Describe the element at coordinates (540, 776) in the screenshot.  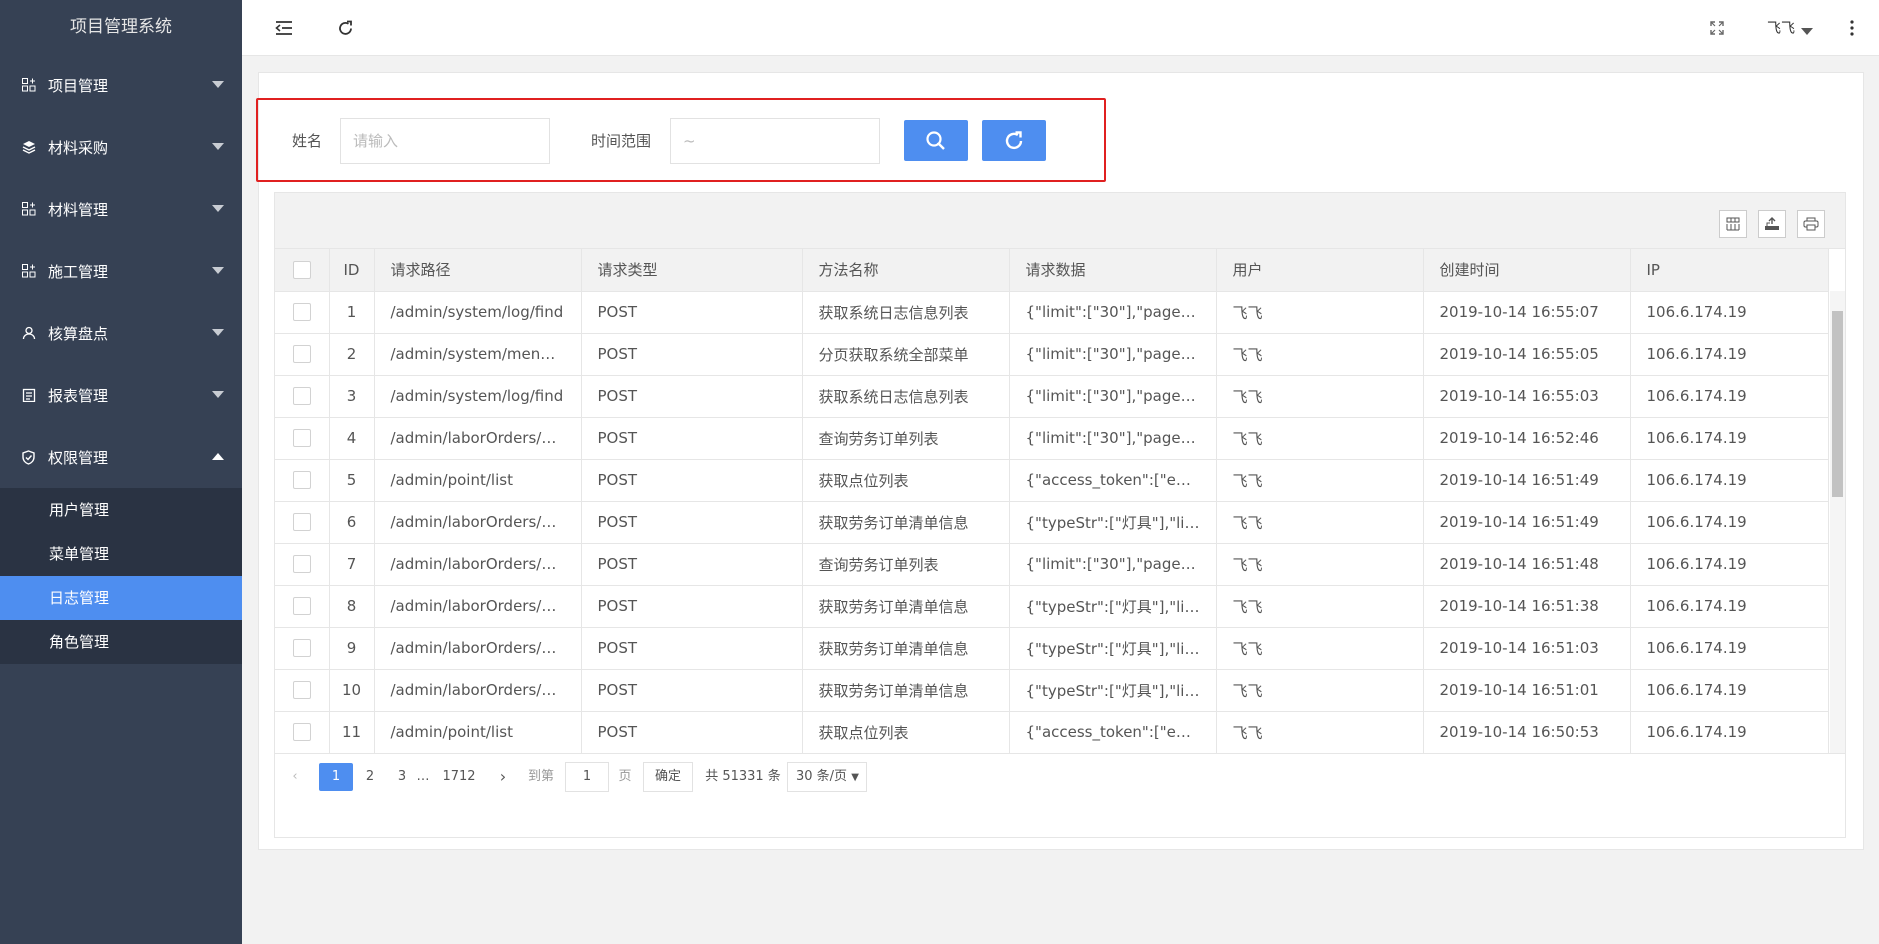
I see `goto-label: 到第` at that location.